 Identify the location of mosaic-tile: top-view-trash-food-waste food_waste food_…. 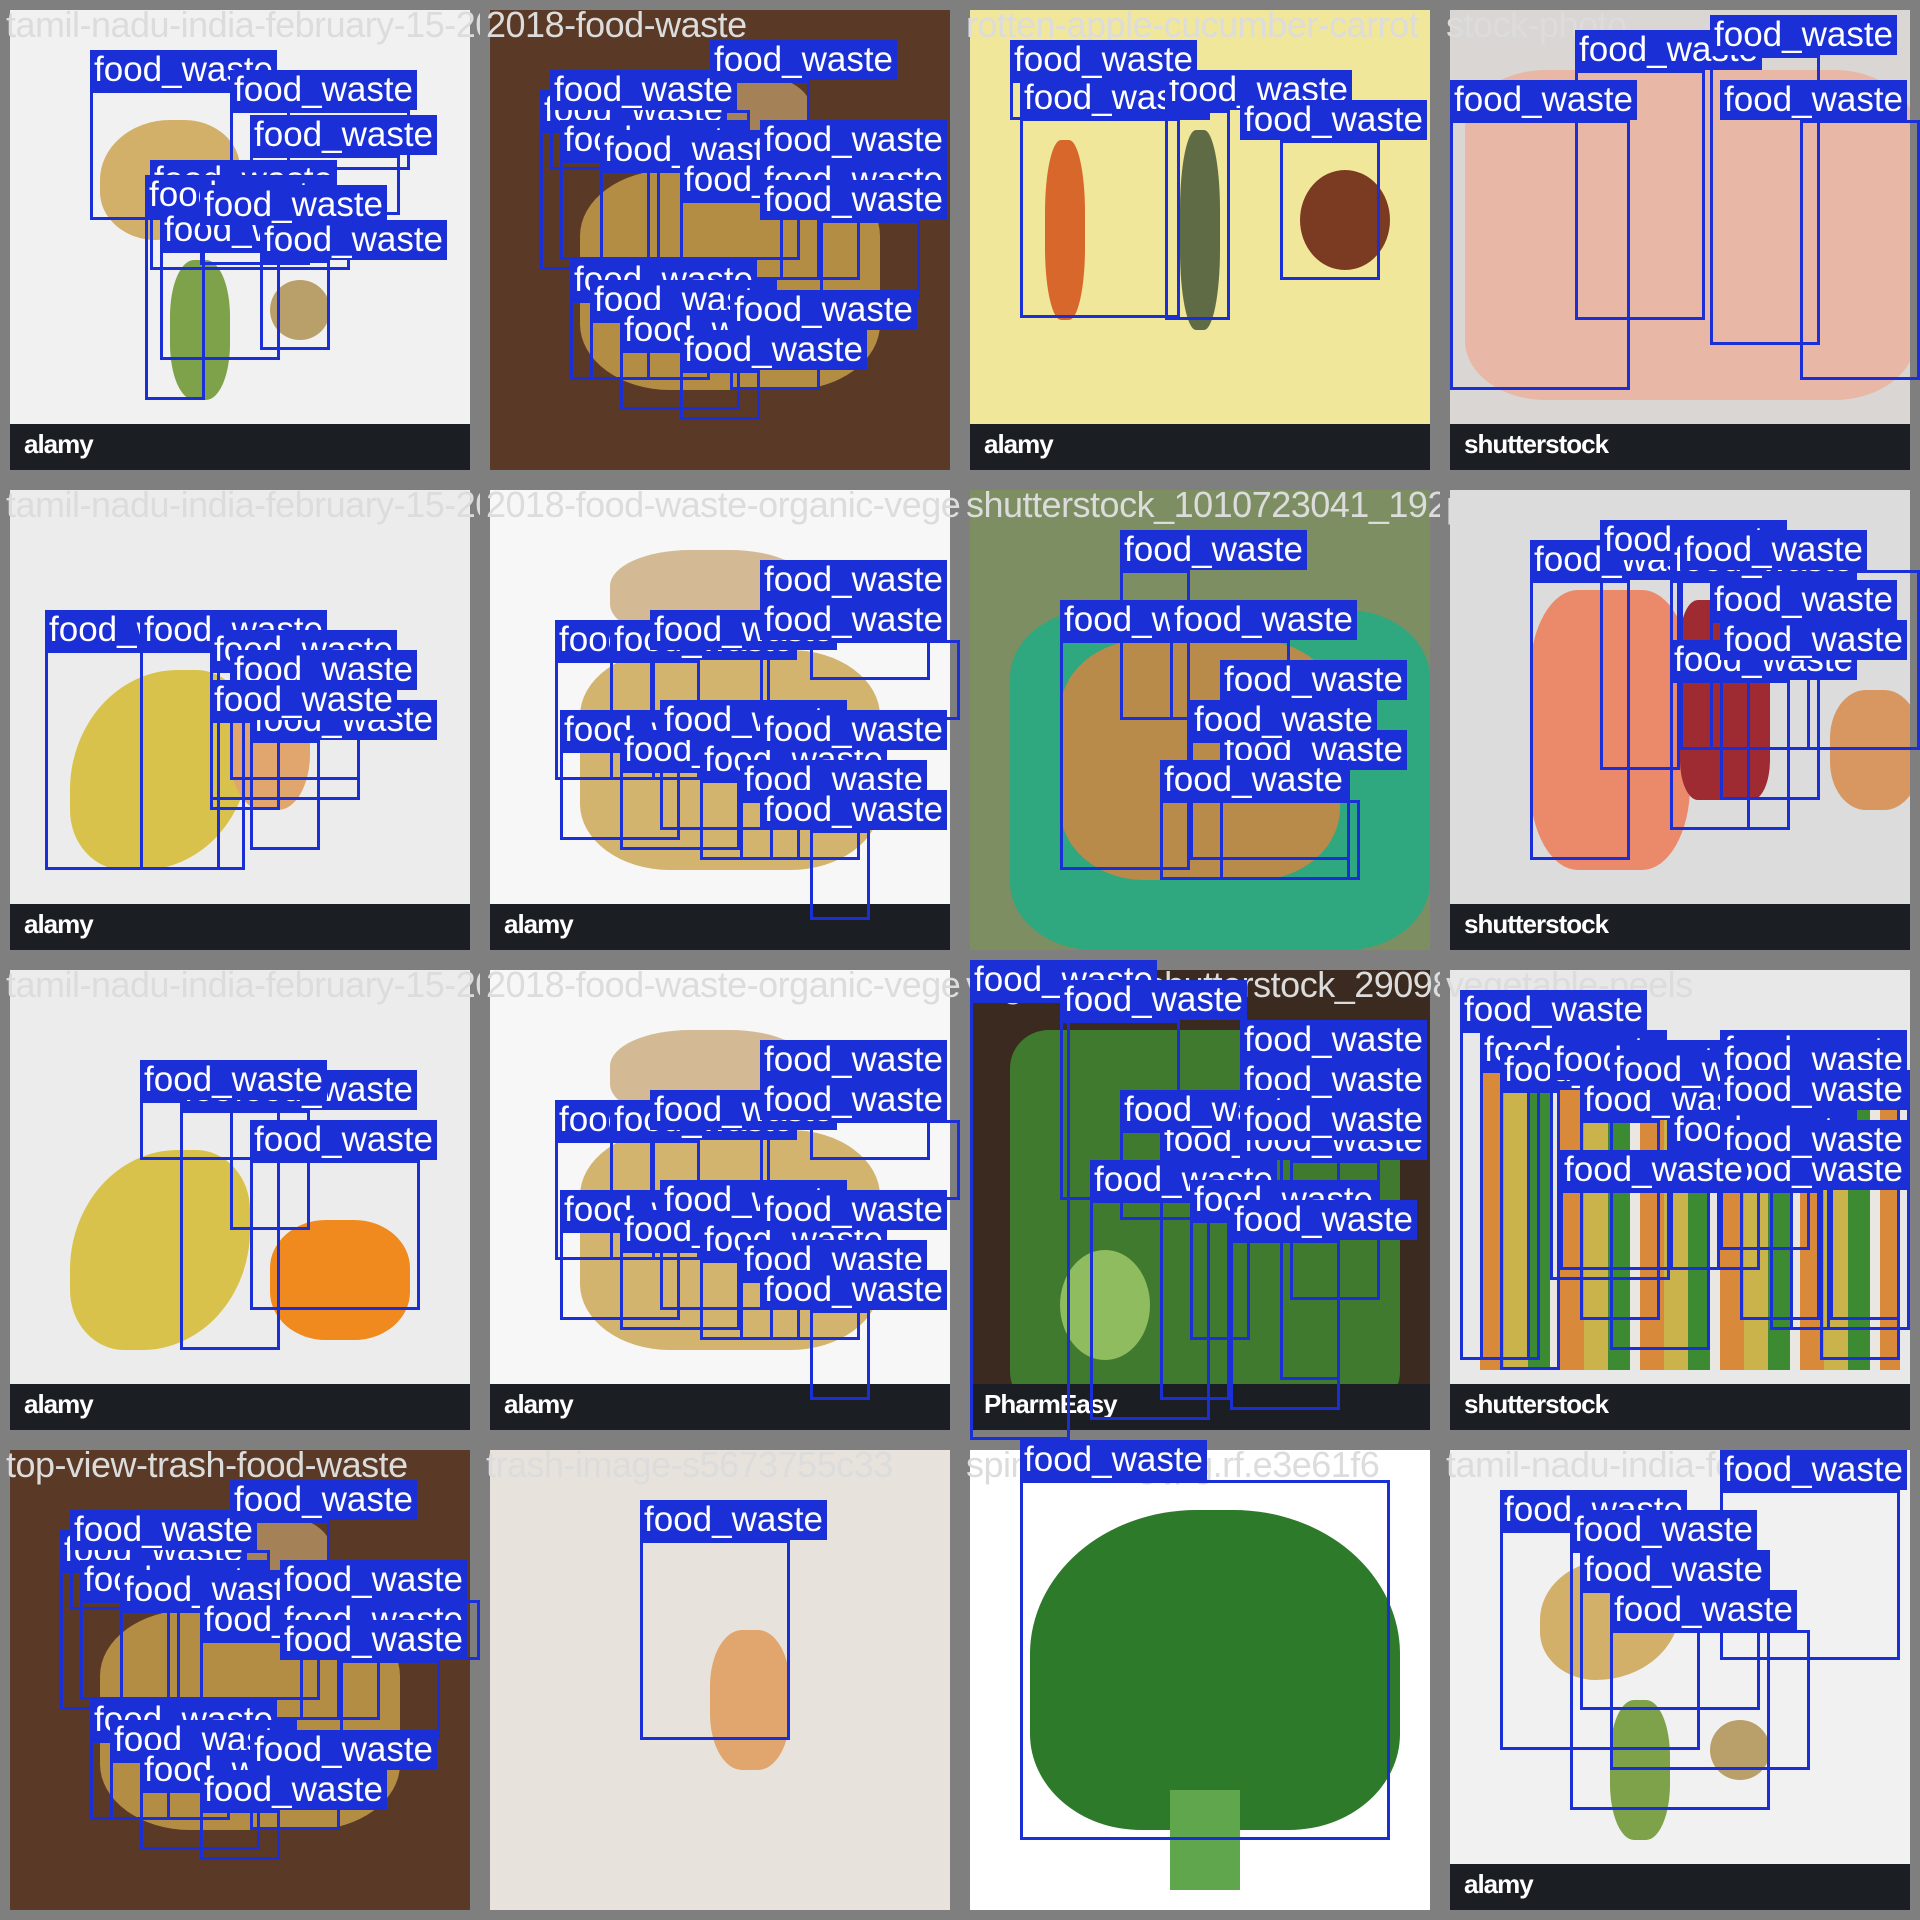
(240, 1680).